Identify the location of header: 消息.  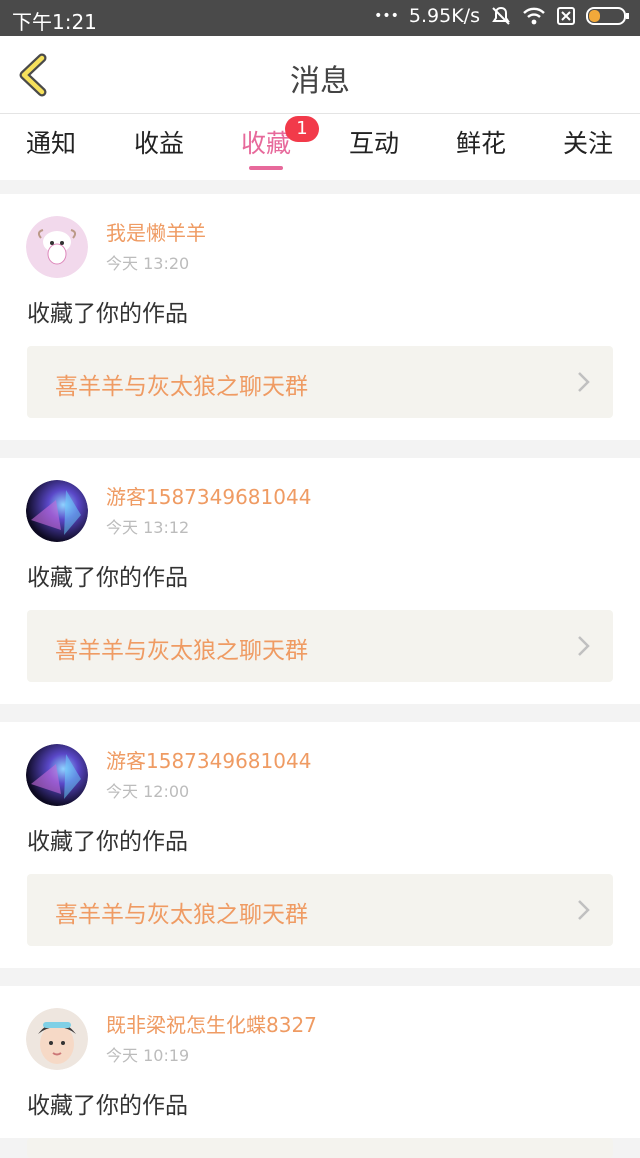
(320, 75).